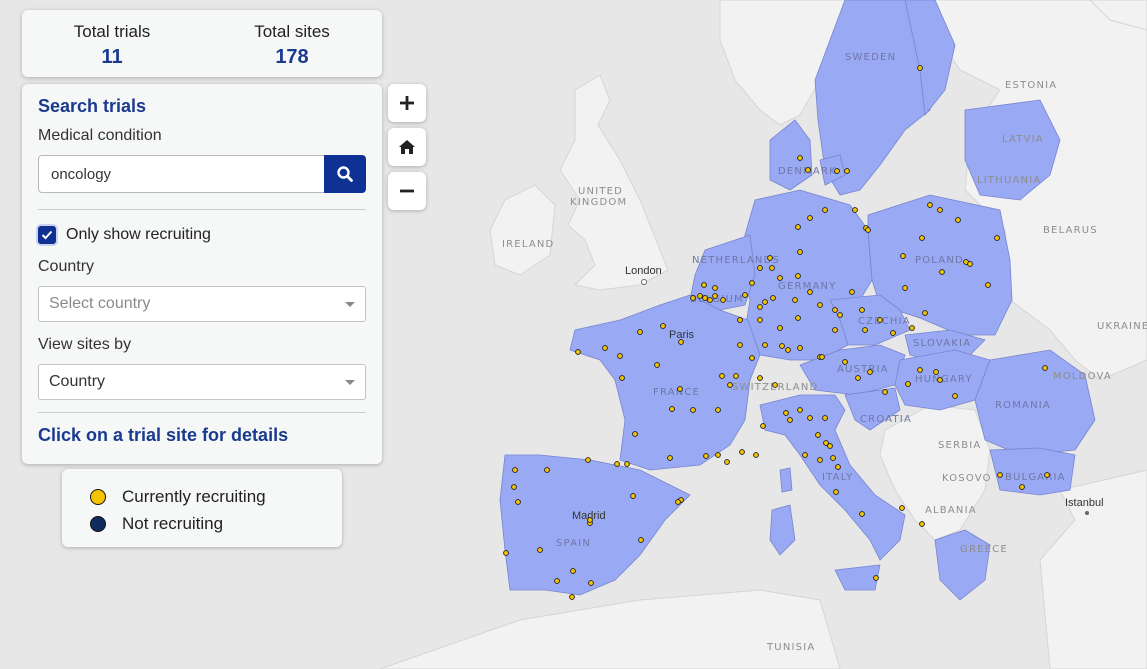 The image size is (1147, 669). I want to click on country-select: Select country, so click(202, 304).